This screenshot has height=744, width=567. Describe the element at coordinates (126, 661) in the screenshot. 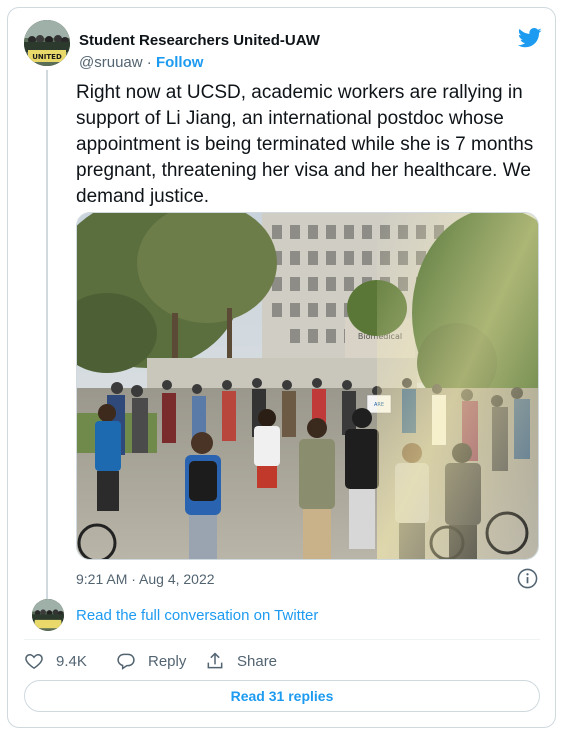

I see `speech-bubble-icon` at that location.